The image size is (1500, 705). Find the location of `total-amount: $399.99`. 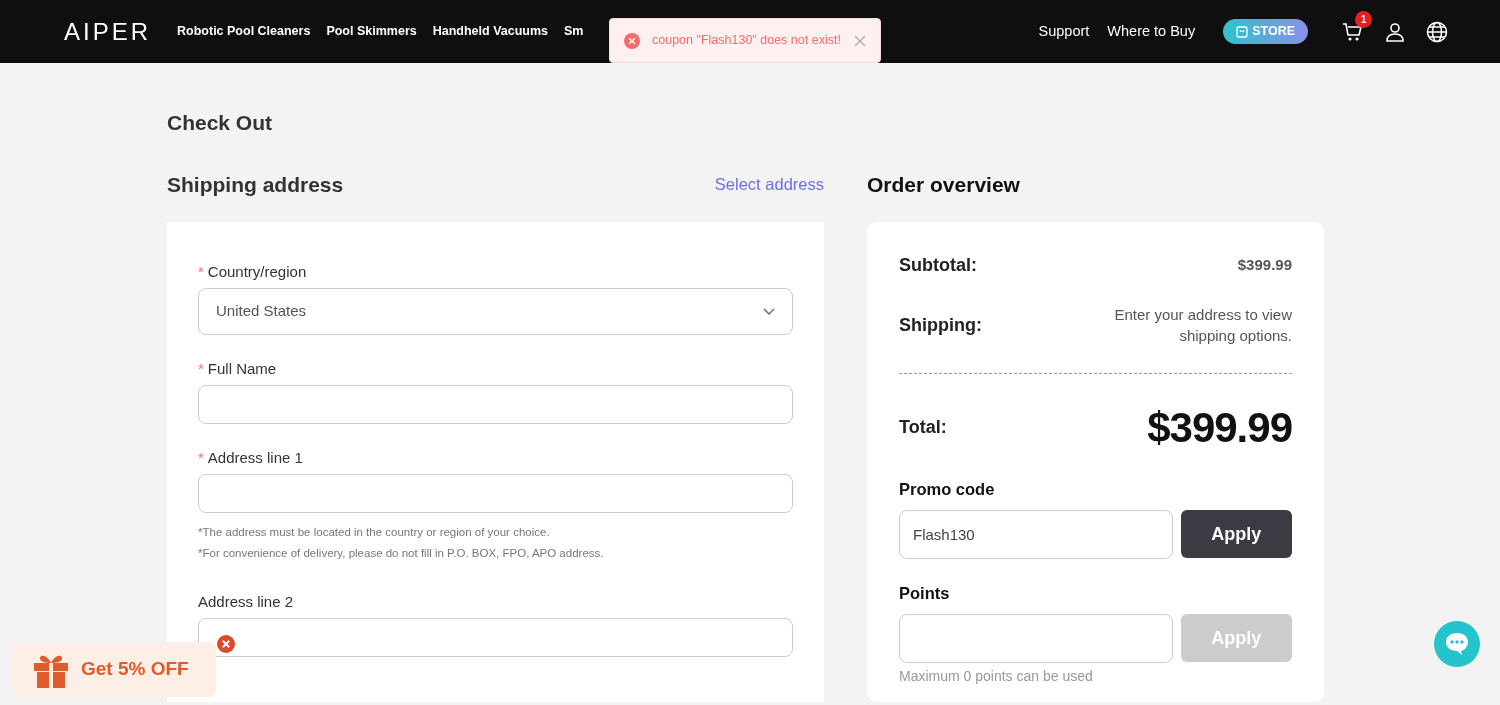

total-amount: $399.99 is located at coordinates (1219, 428).